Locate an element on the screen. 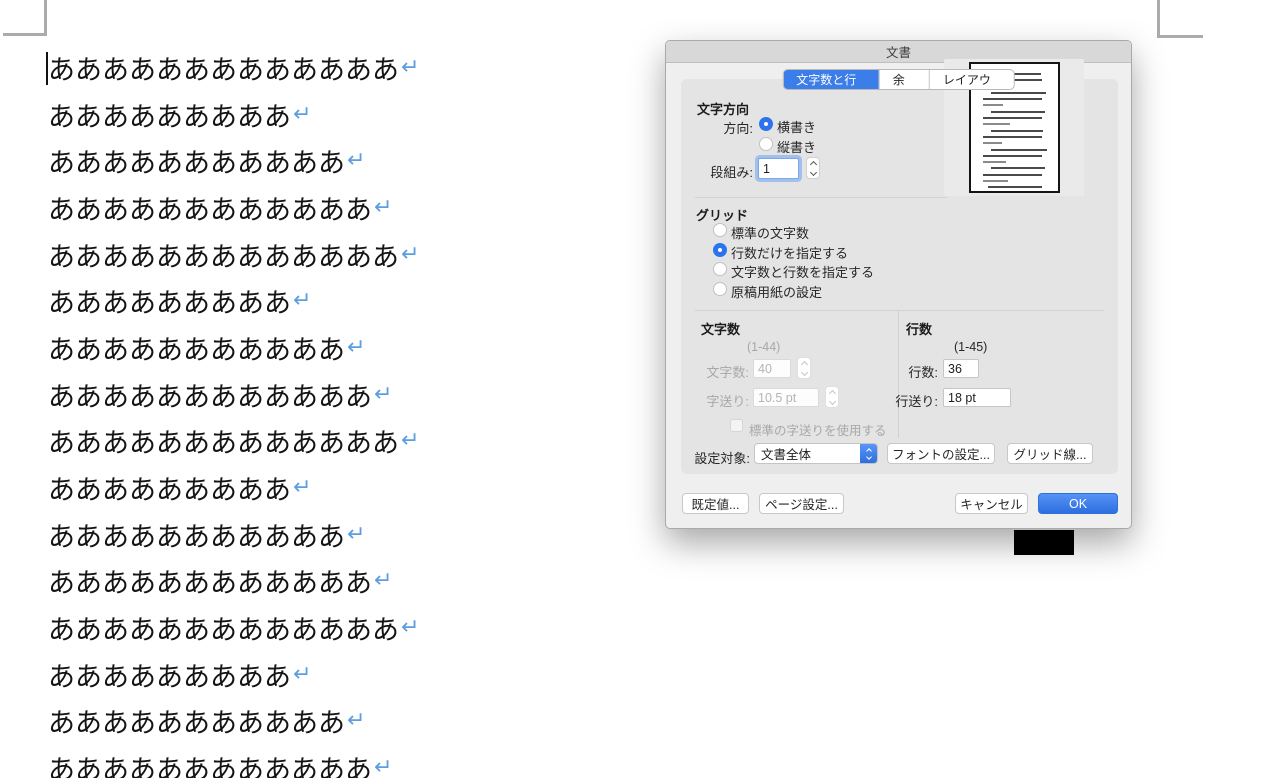  margin-crop-mark-top-right-vertical is located at coordinates (1158, 19).